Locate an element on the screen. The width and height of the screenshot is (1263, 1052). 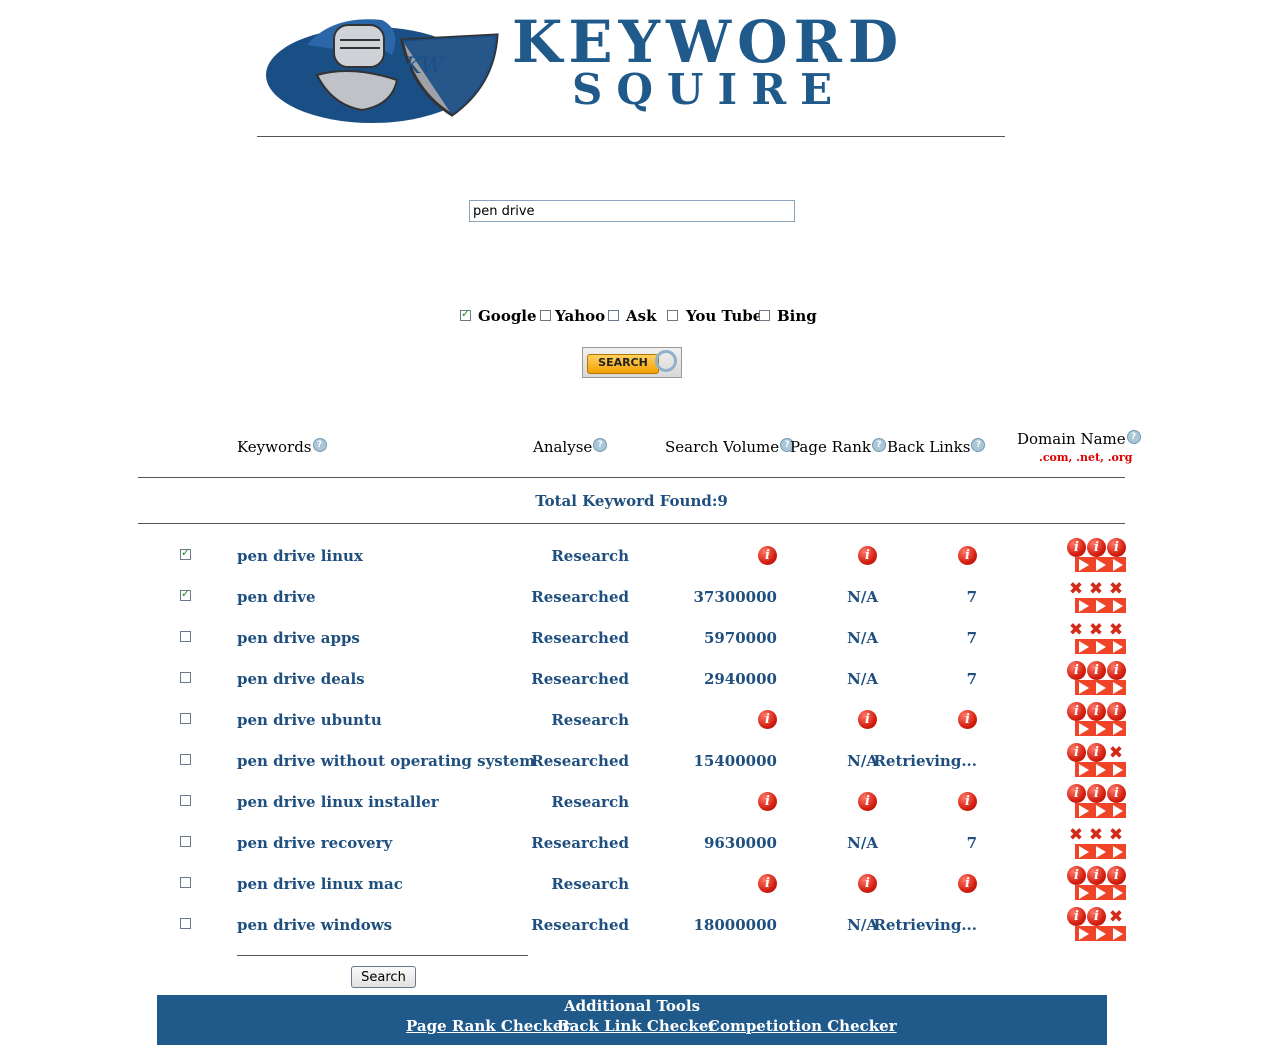
brand-title-line2: SQUIRE is located at coordinates (709, 89).